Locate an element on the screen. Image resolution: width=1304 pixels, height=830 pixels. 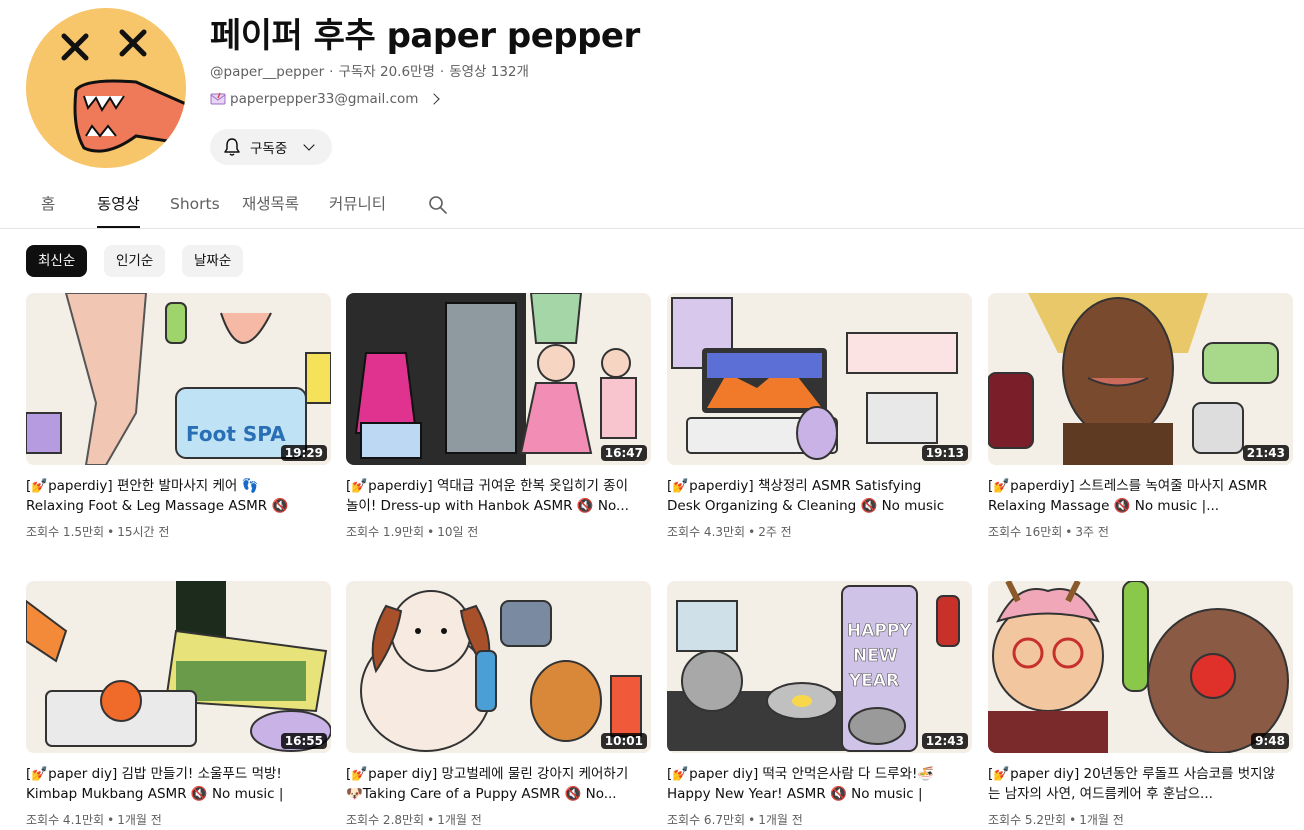
video-meta: 조회수 4.1만회 • 1개월 전 is located at coordinates (94, 820).